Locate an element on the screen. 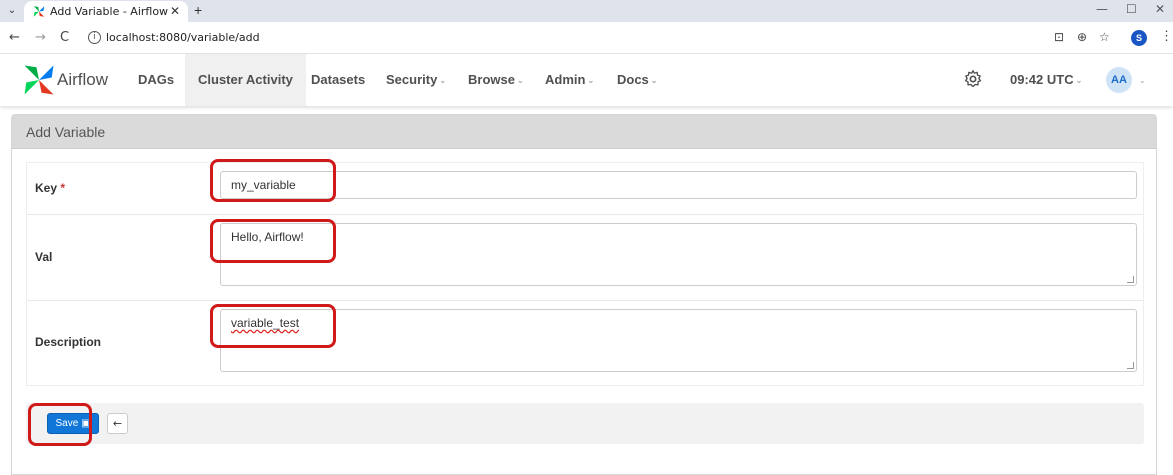  minimize-window-button: — is located at coordinates (1102, 9).